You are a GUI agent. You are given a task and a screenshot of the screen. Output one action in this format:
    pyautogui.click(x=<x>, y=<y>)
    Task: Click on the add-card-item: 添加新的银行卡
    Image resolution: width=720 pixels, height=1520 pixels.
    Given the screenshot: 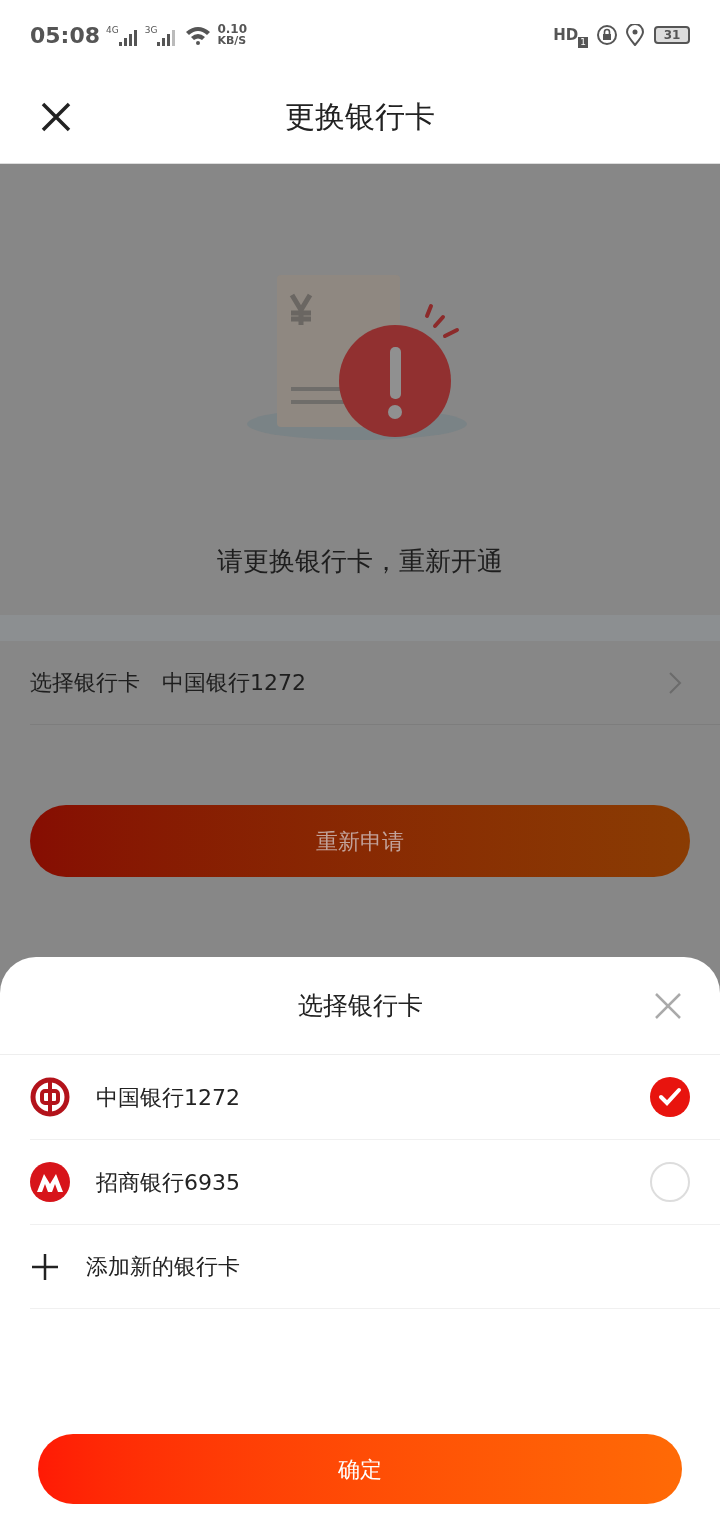 What is the action you would take?
    pyautogui.click(x=375, y=1267)
    